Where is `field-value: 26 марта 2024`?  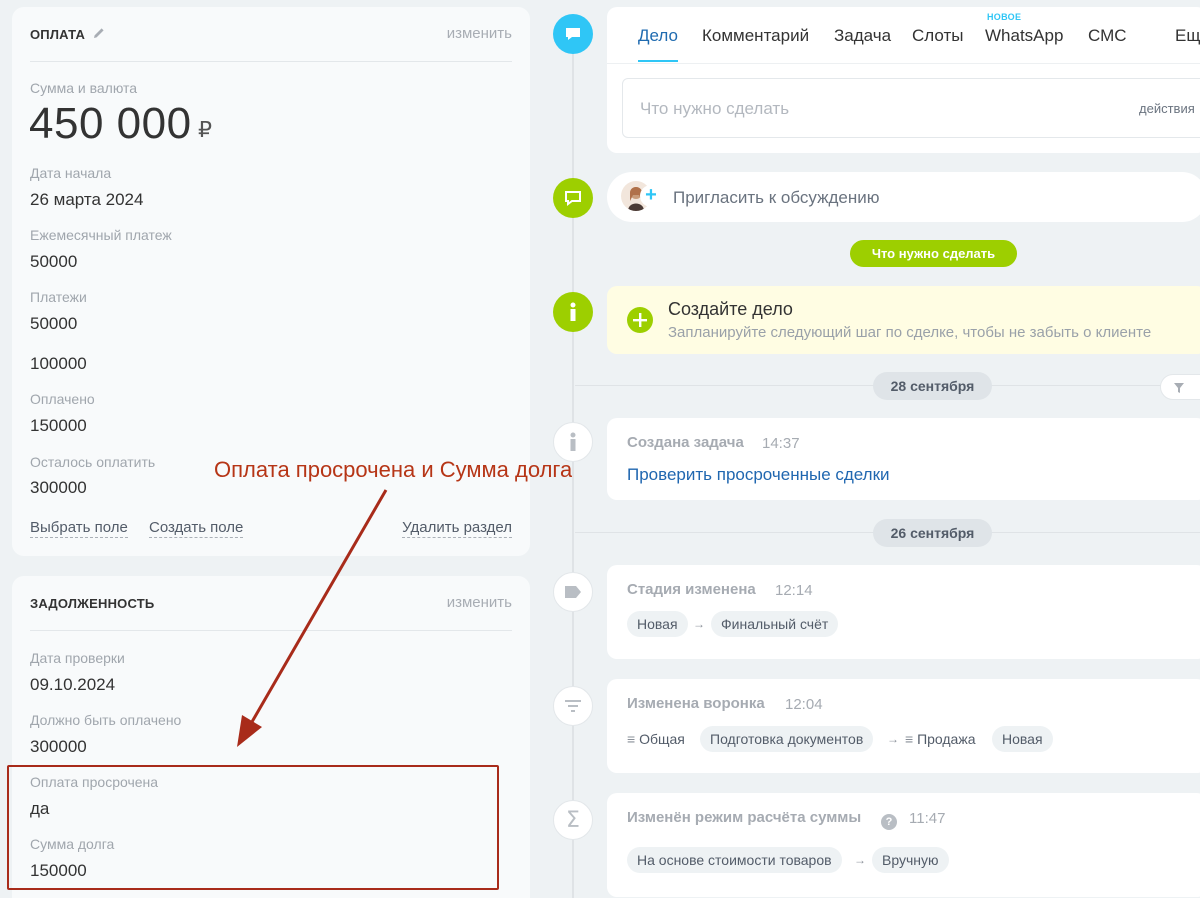
field-value: 26 марта 2024 is located at coordinates (87, 199).